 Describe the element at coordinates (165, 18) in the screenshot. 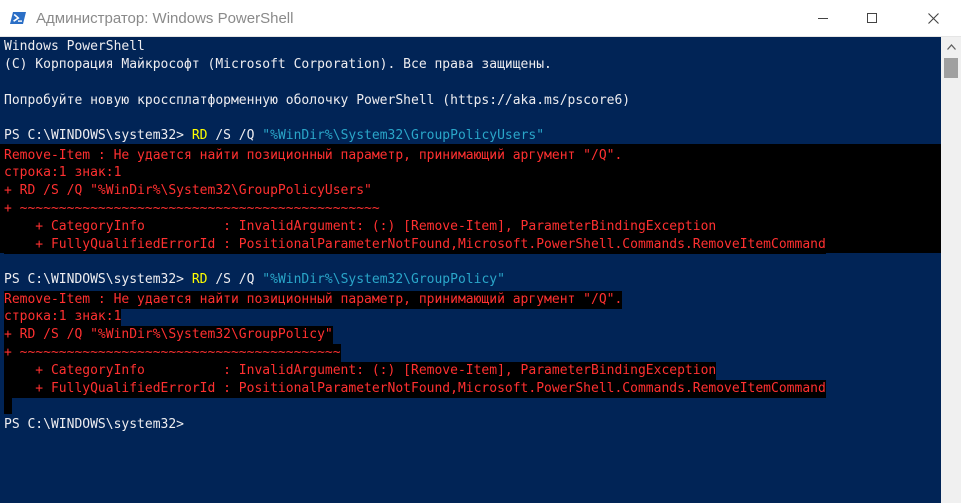

I see `window-title: Администратор: Windows PowerShell` at that location.